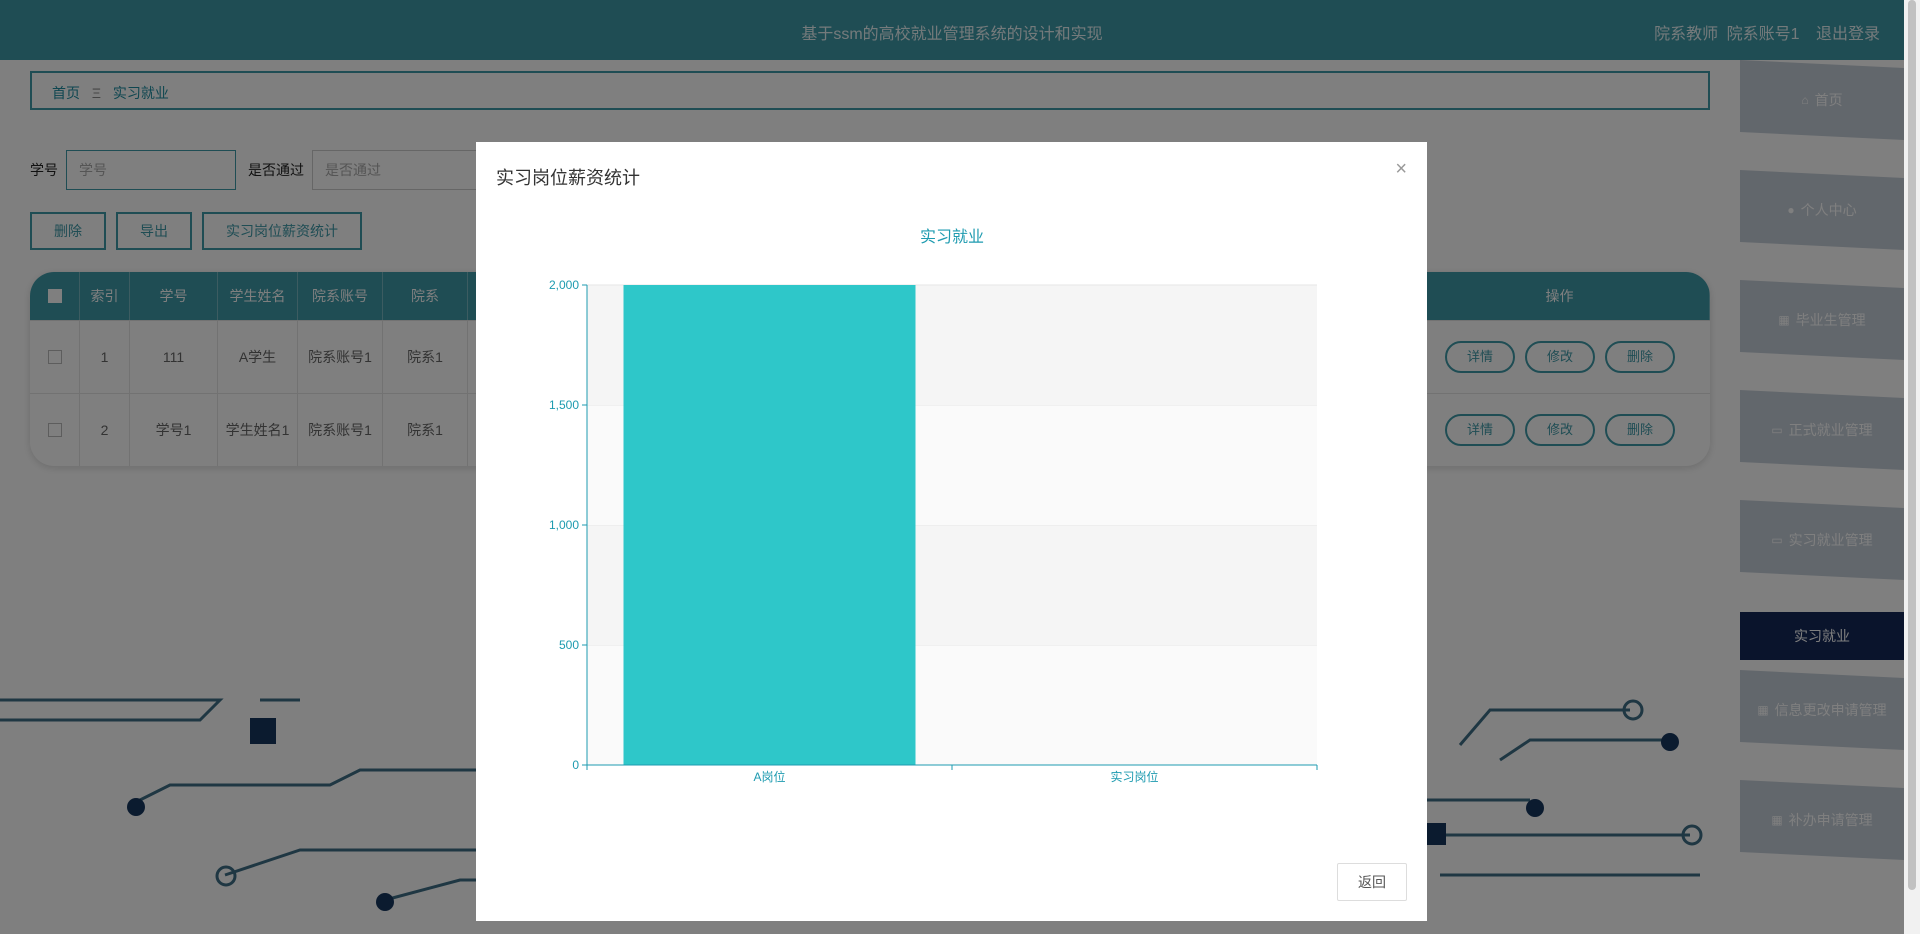 This screenshot has width=1920, height=934. What do you see at coordinates (769, 776) in the screenshot?
I see `x-tick-label: A岗位` at bounding box center [769, 776].